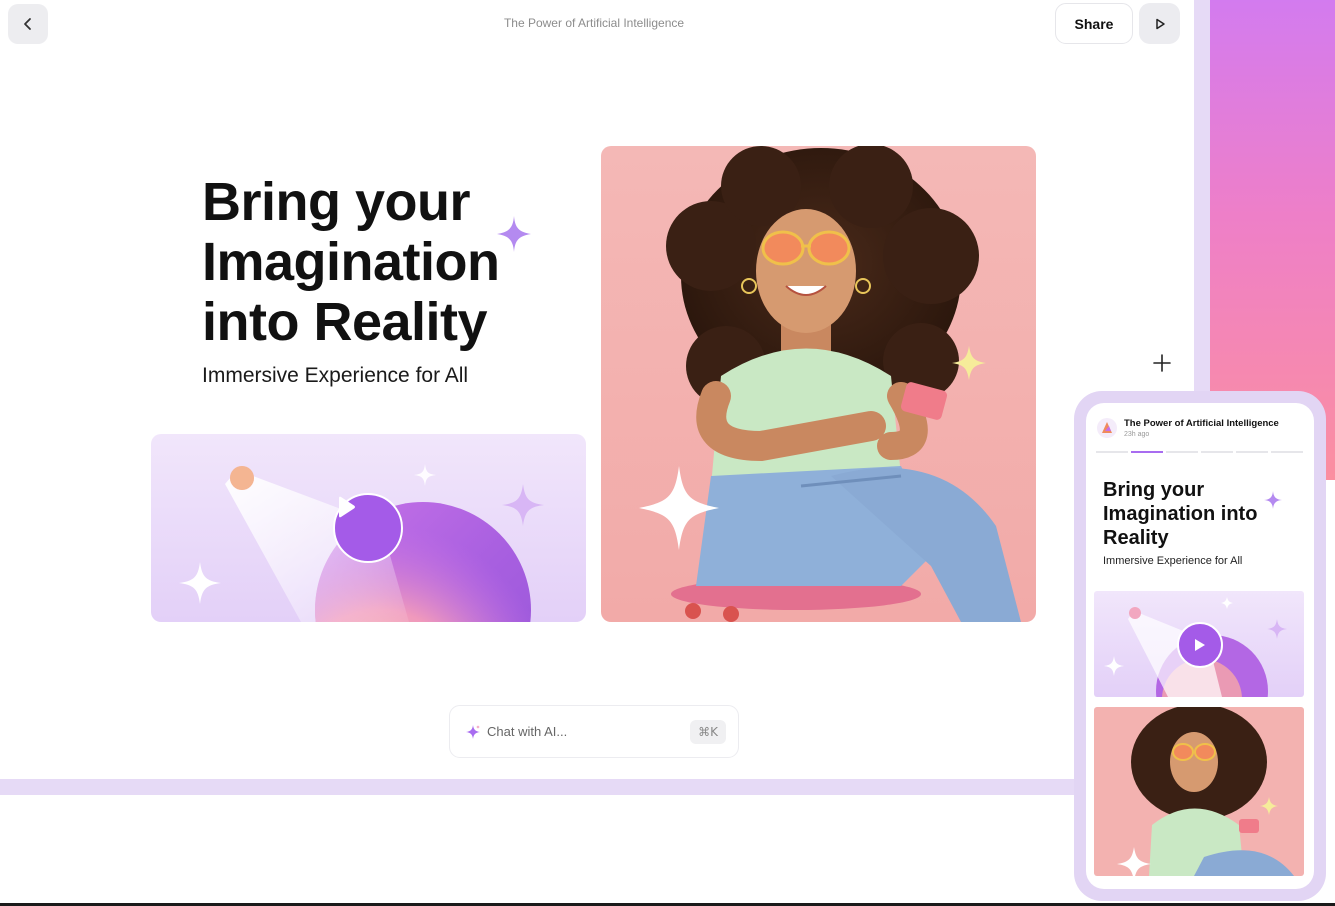  I want to click on headline-line: Bring your, so click(336, 202).